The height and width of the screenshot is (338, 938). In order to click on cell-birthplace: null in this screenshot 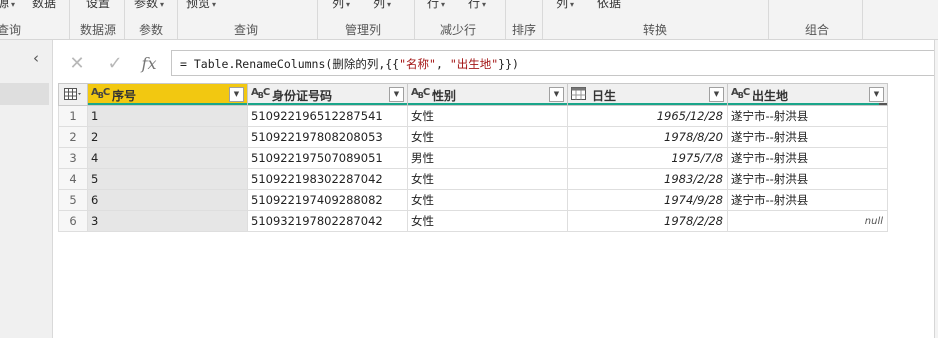, I will do `click(807, 221)`.